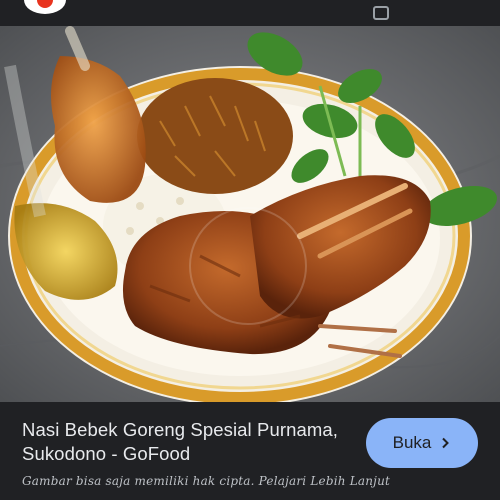  Describe the element at coordinates (381, 13) in the screenshot. I see `card-icon` at that location.